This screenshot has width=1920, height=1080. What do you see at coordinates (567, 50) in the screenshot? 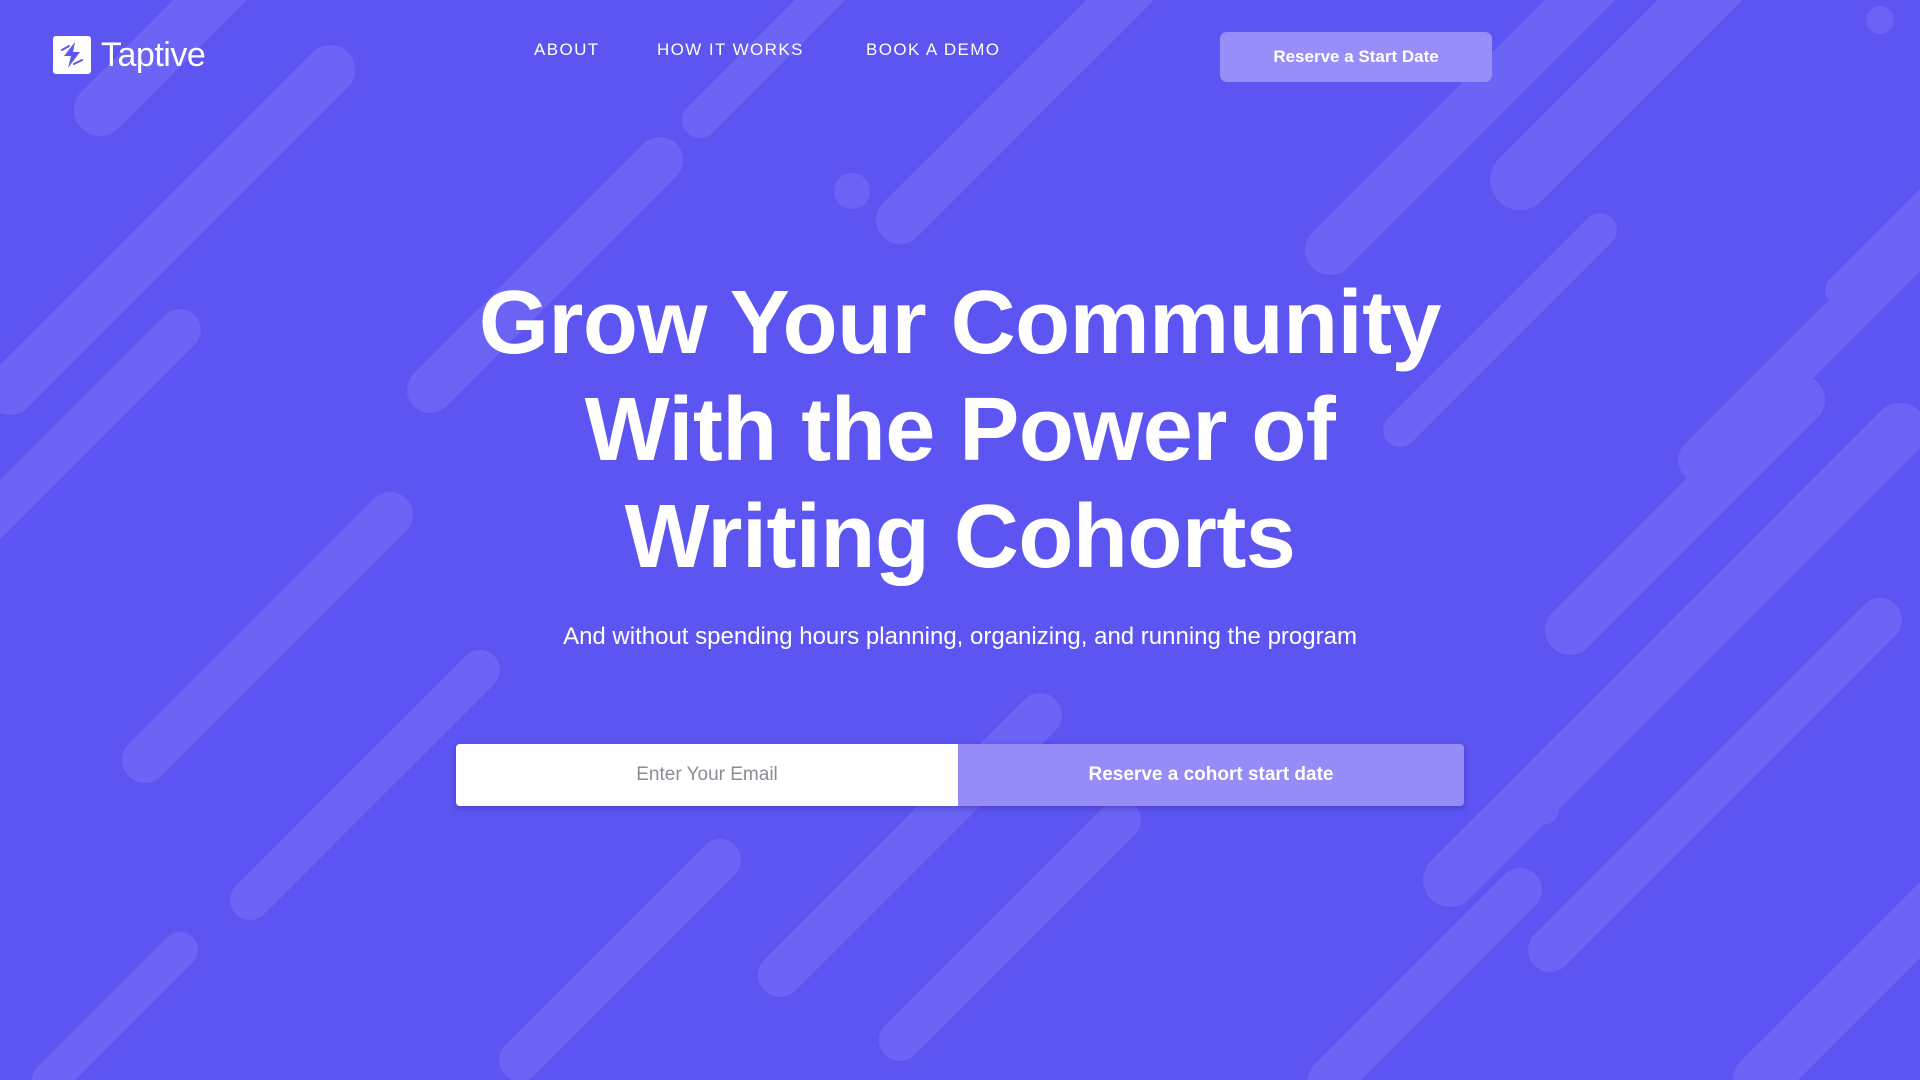
I see `nav-about-link: ABOUT` at bounding box center [567, 50].